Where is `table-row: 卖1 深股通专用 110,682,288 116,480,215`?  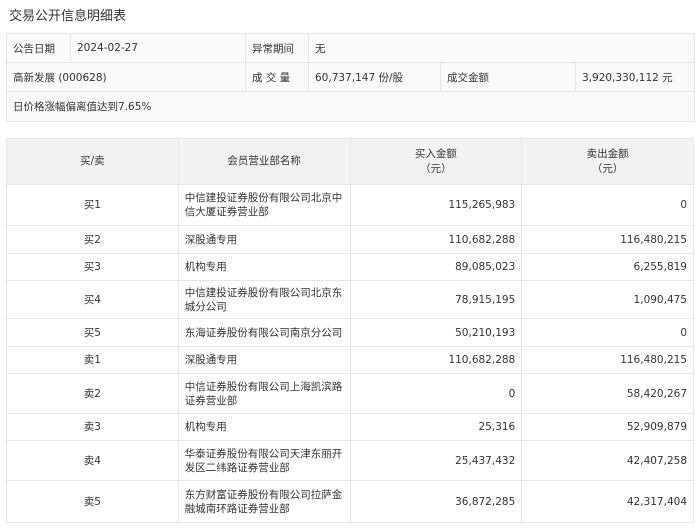
table-row: 卖1 深股通专用 110,682,288 116,480,215 is located at coordinates (350, 360).